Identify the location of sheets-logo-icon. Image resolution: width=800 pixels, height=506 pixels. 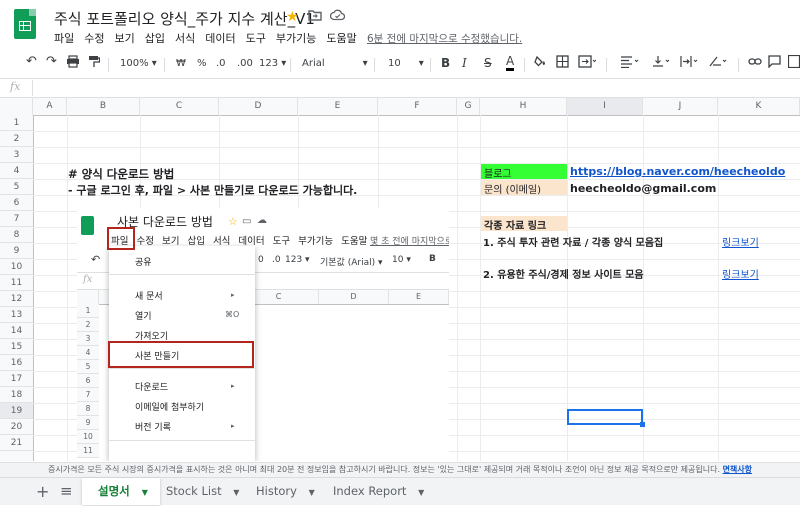
(25, 24).